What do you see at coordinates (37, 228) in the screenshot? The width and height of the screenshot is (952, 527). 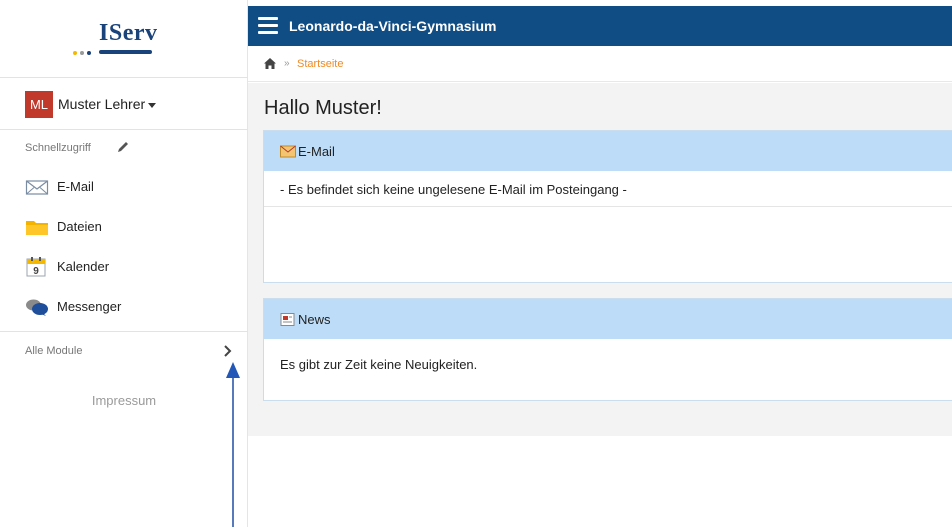 I see `folder-icon` at bounding box center [37, 228].